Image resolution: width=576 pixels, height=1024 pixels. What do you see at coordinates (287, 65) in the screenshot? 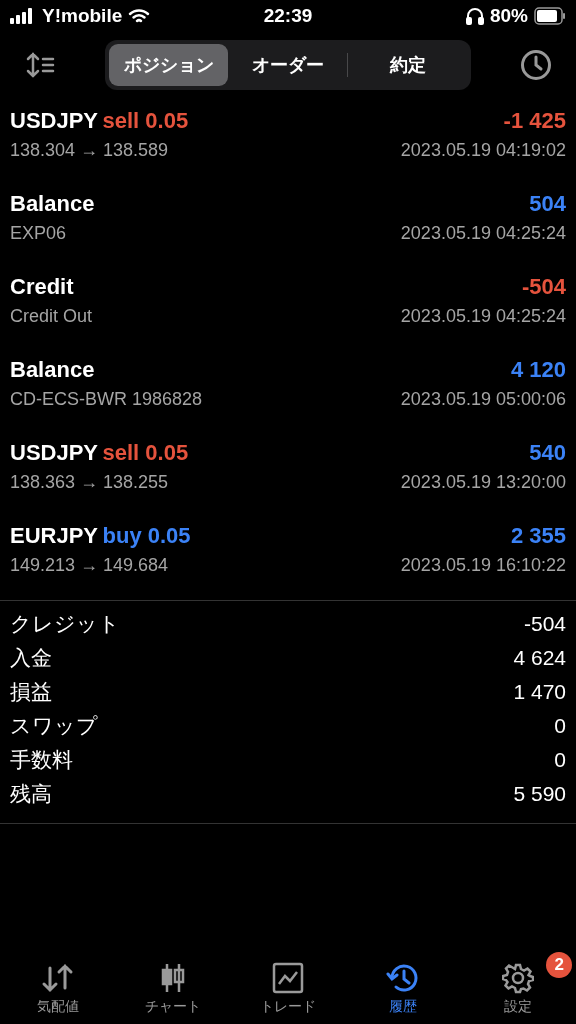
I see `segment-tab: オーダー` at bounding box center [287, 65].